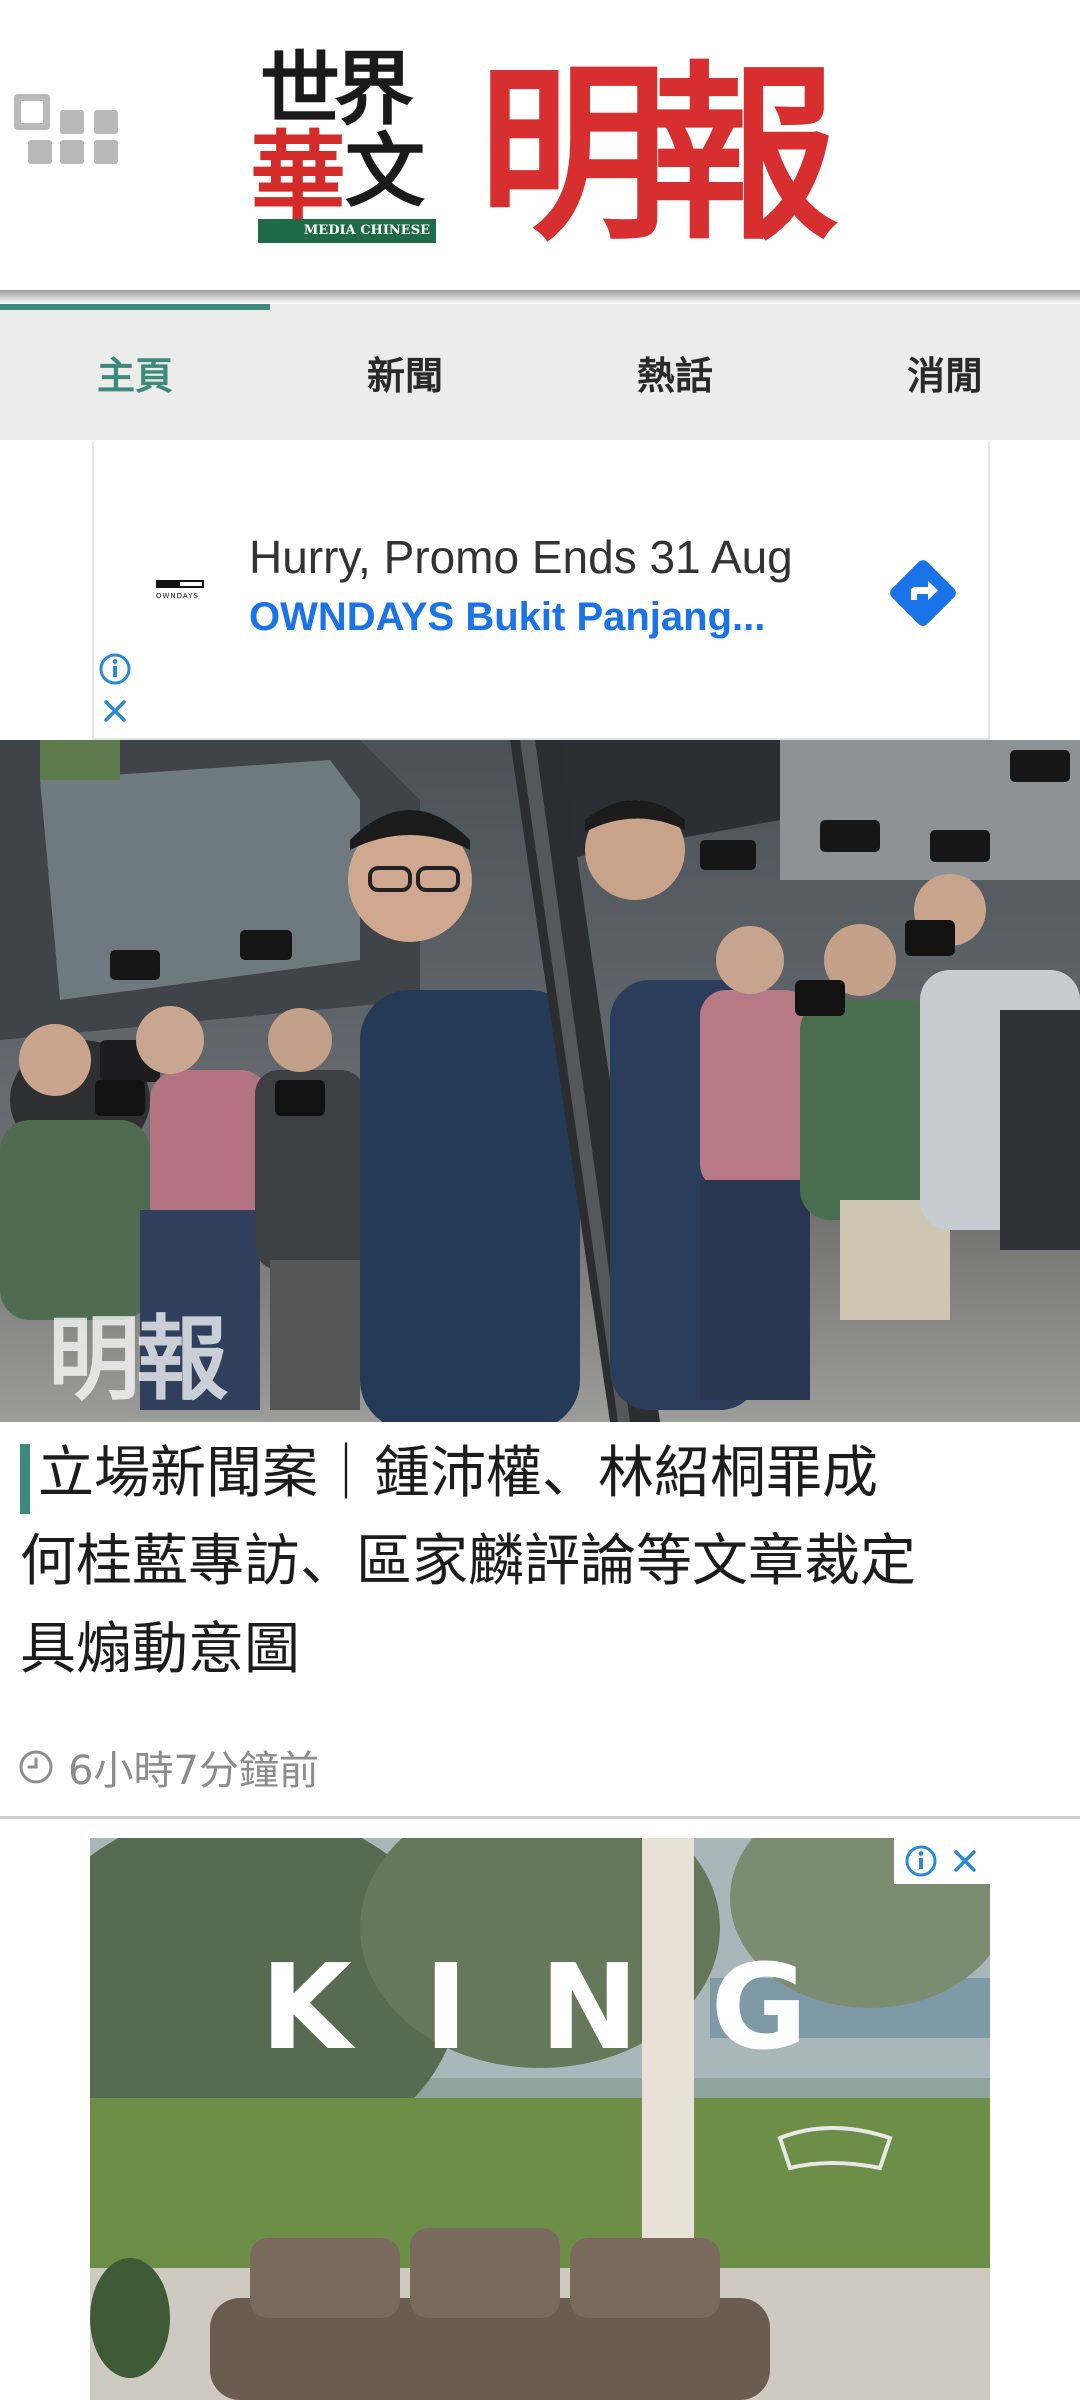  I want to click on section-divider, so click(540, 1817).